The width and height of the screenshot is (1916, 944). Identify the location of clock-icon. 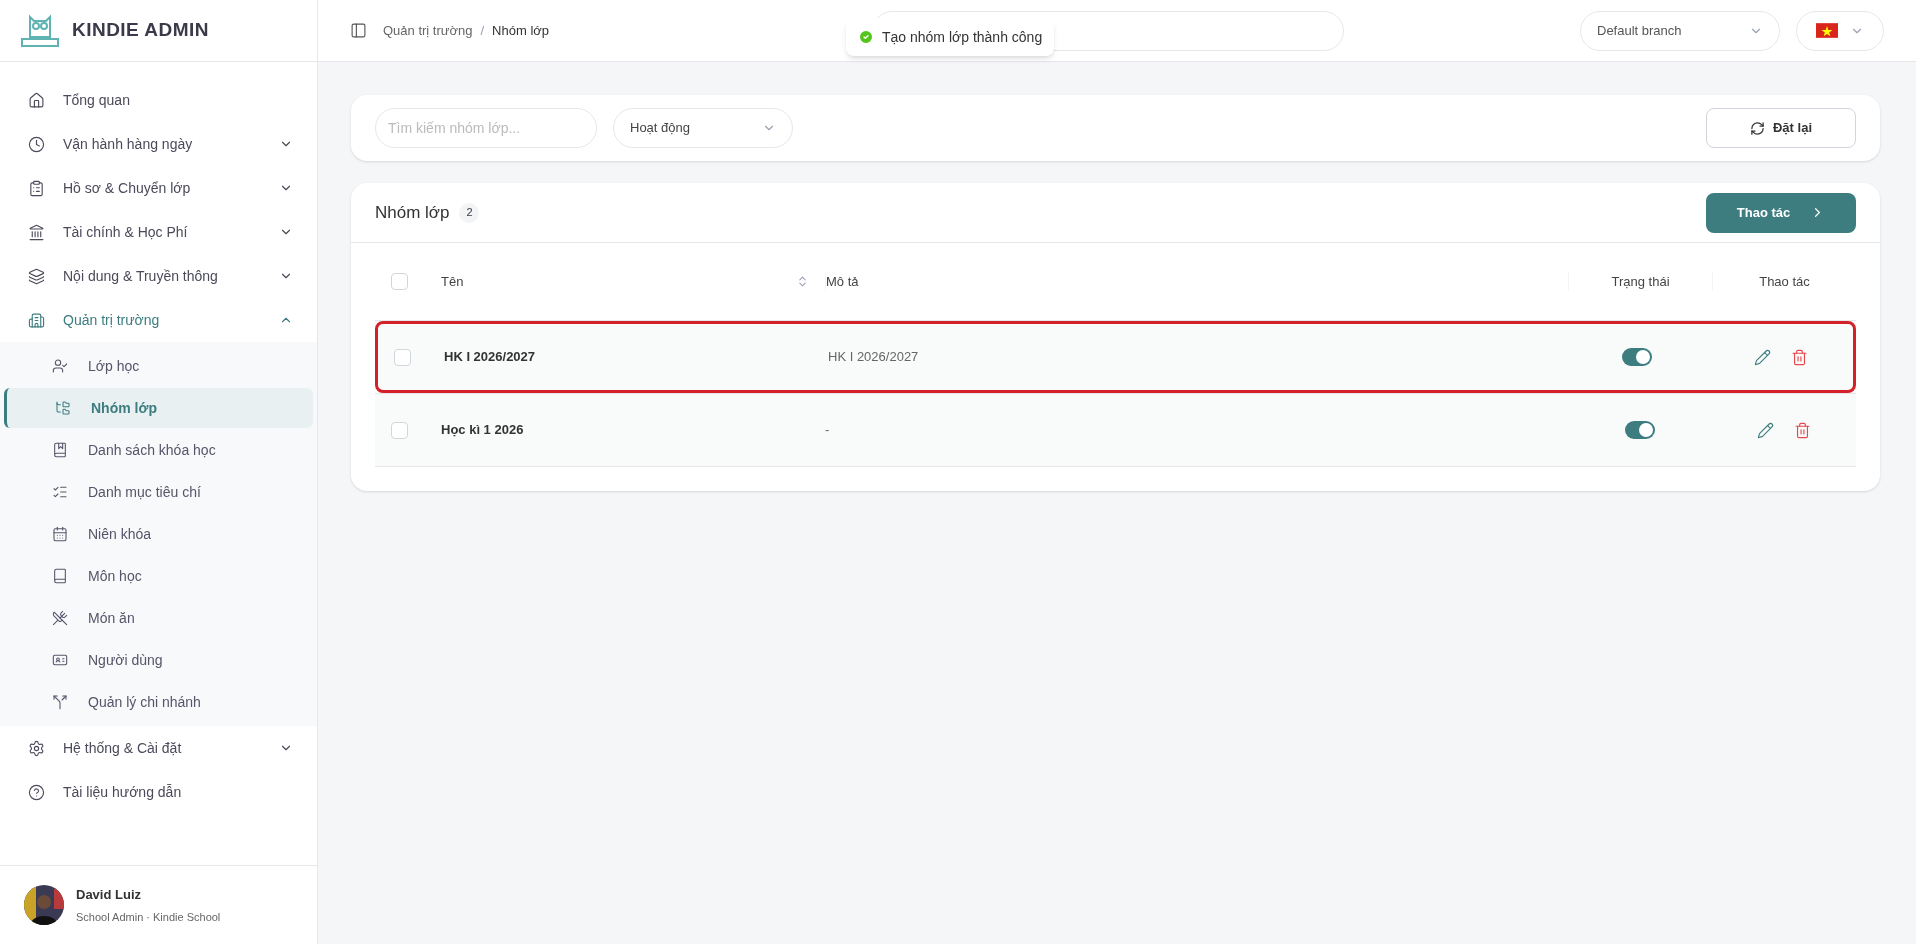
(36, 144).